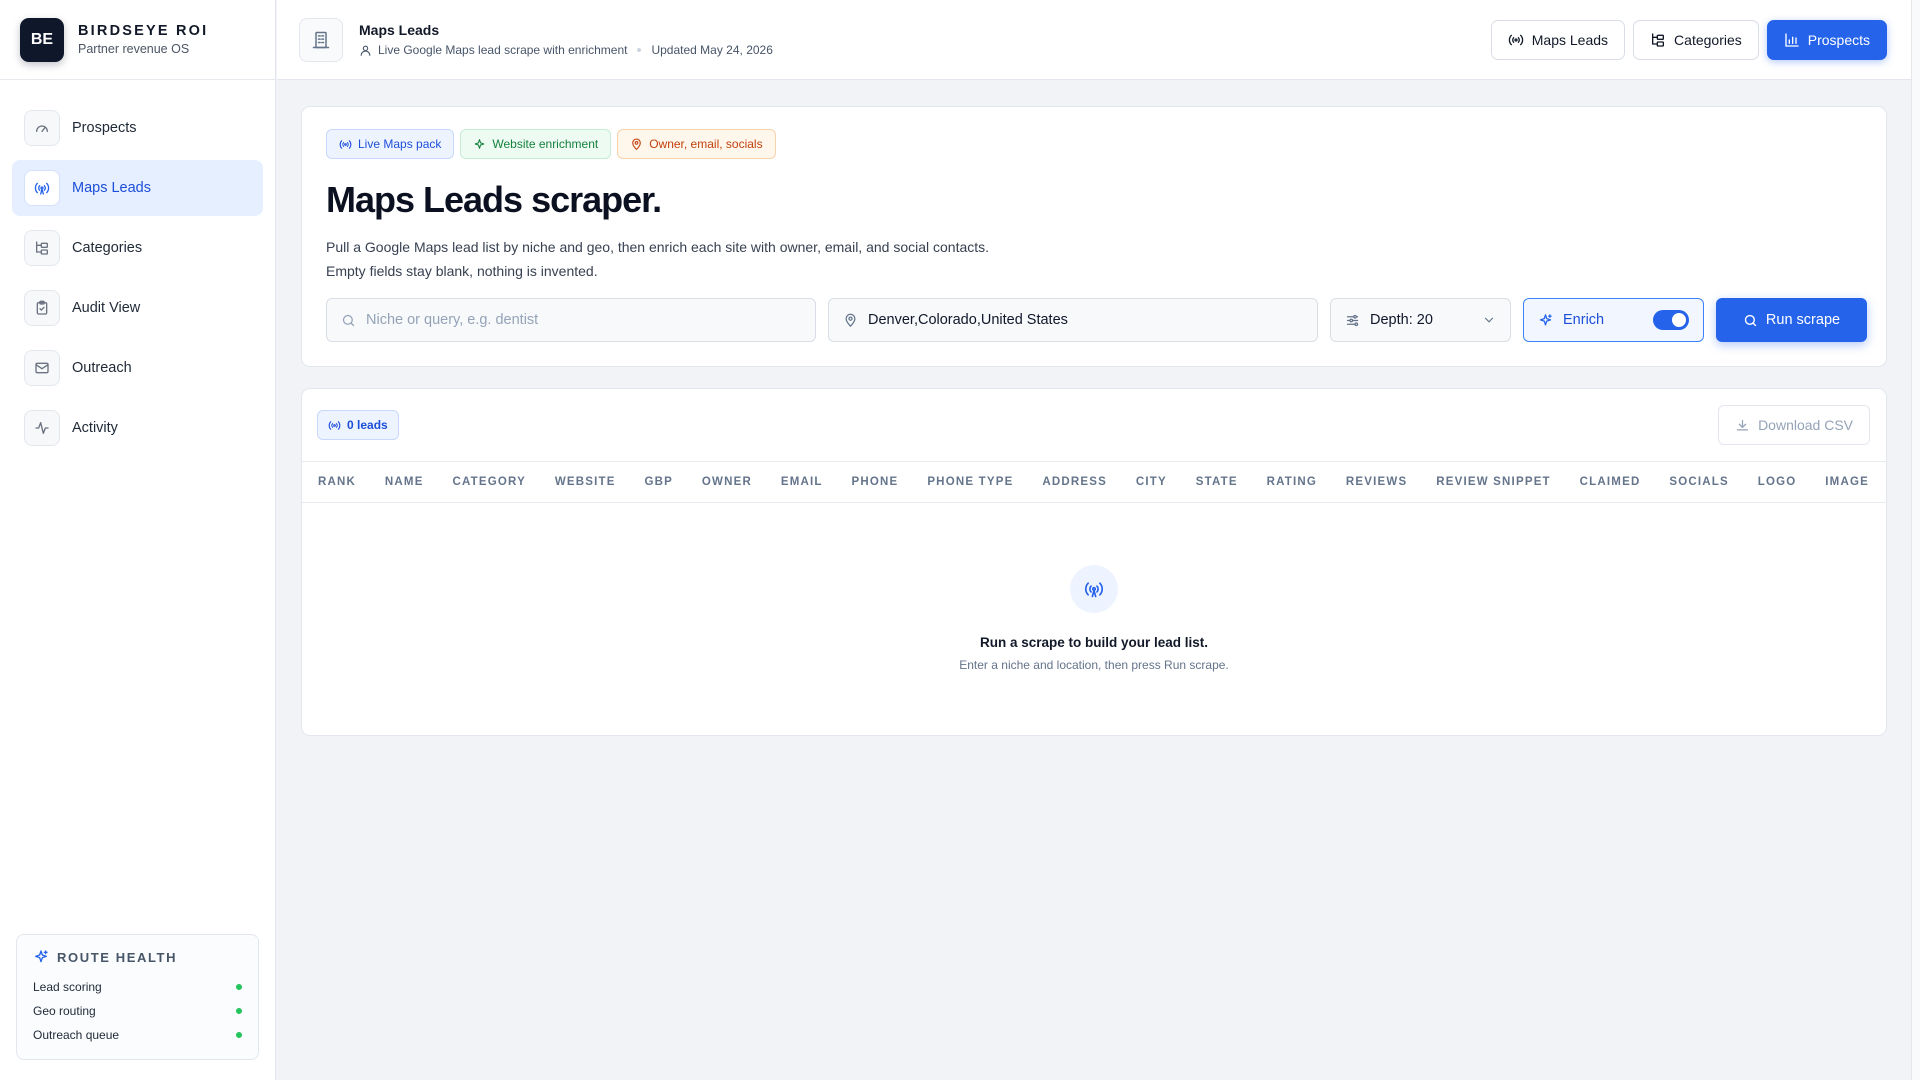  Describe the element at coordinates (970, 482) in the screenshot. I see `column-header: PHONE TYPE` at that location.